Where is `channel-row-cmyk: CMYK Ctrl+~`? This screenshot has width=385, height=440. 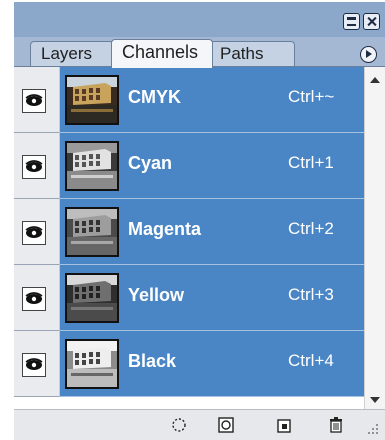 channel-row-cmyk: CMYK Ctrl+~ is located at coordinates (189, 100).